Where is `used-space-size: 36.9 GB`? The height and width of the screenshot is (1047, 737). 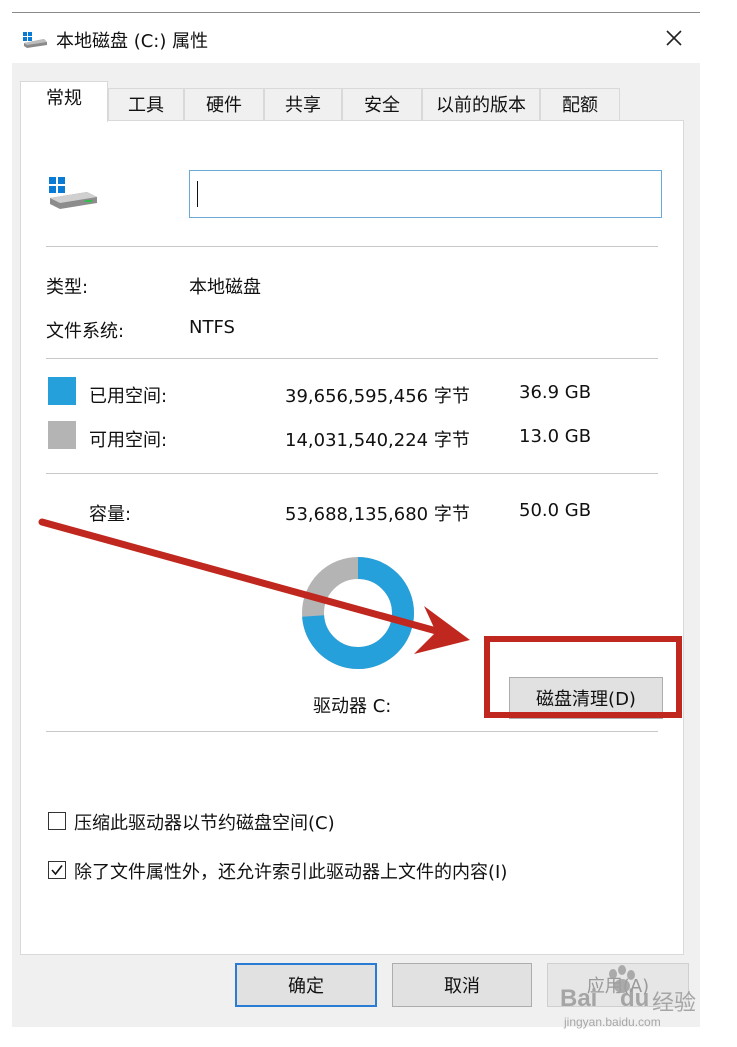
used-space-size: 36.9 GB is located at coordinates (555, 392).